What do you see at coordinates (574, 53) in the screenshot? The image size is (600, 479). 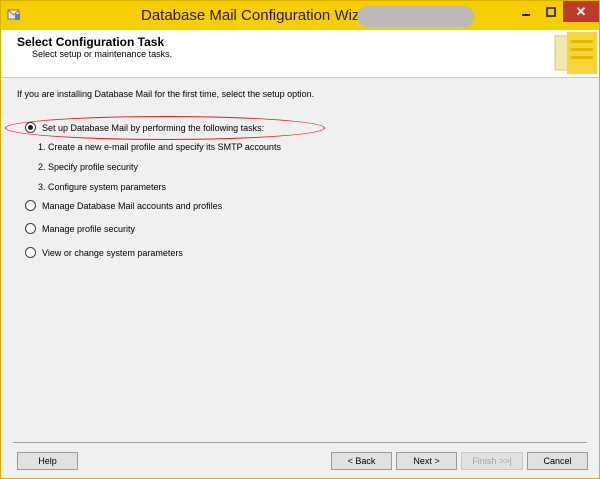 I see `wizard-banner-graphic` at bounding box center [574, 53].